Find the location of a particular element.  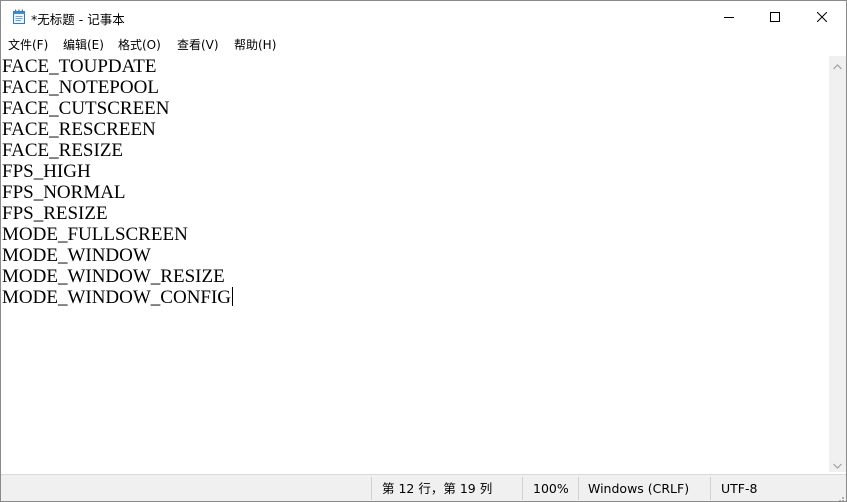

menu-edit: 编辑(E) is located at coordinates (83, 44).